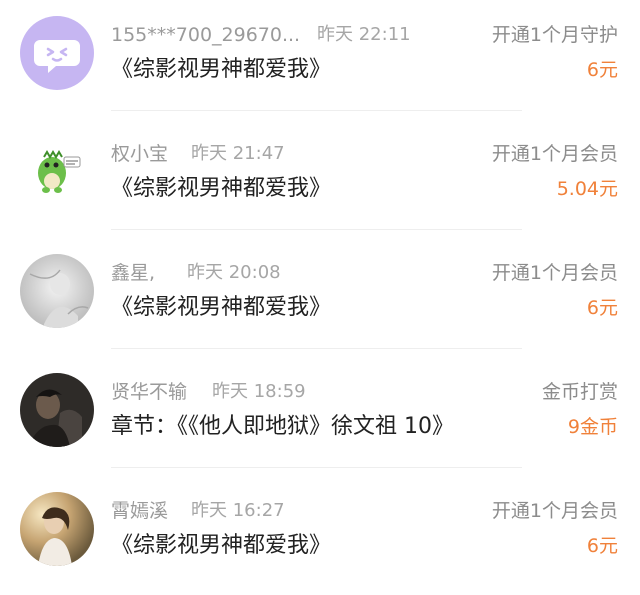  I want to click on timestamp: 昨天 16:27, so click(238, 510).